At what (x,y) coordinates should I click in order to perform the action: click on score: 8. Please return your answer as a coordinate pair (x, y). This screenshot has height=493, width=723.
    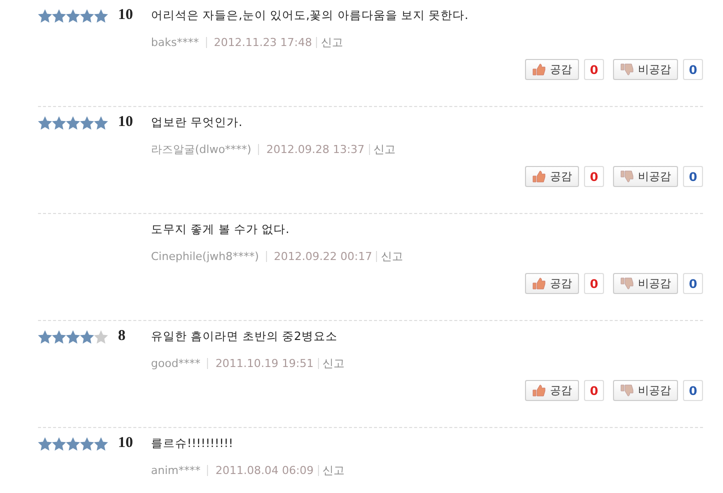
    Looking at the image, I should click on (122, 336).